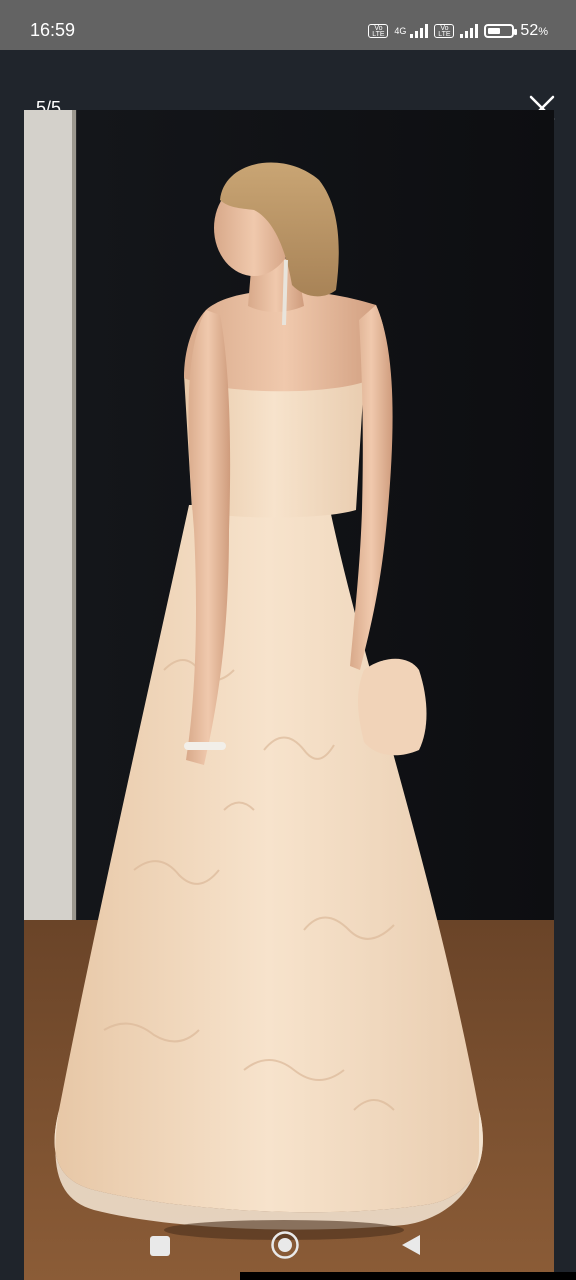  Describe the element at coordinates (501, 31) in the screenshot. I see `battery-icon` at that location.